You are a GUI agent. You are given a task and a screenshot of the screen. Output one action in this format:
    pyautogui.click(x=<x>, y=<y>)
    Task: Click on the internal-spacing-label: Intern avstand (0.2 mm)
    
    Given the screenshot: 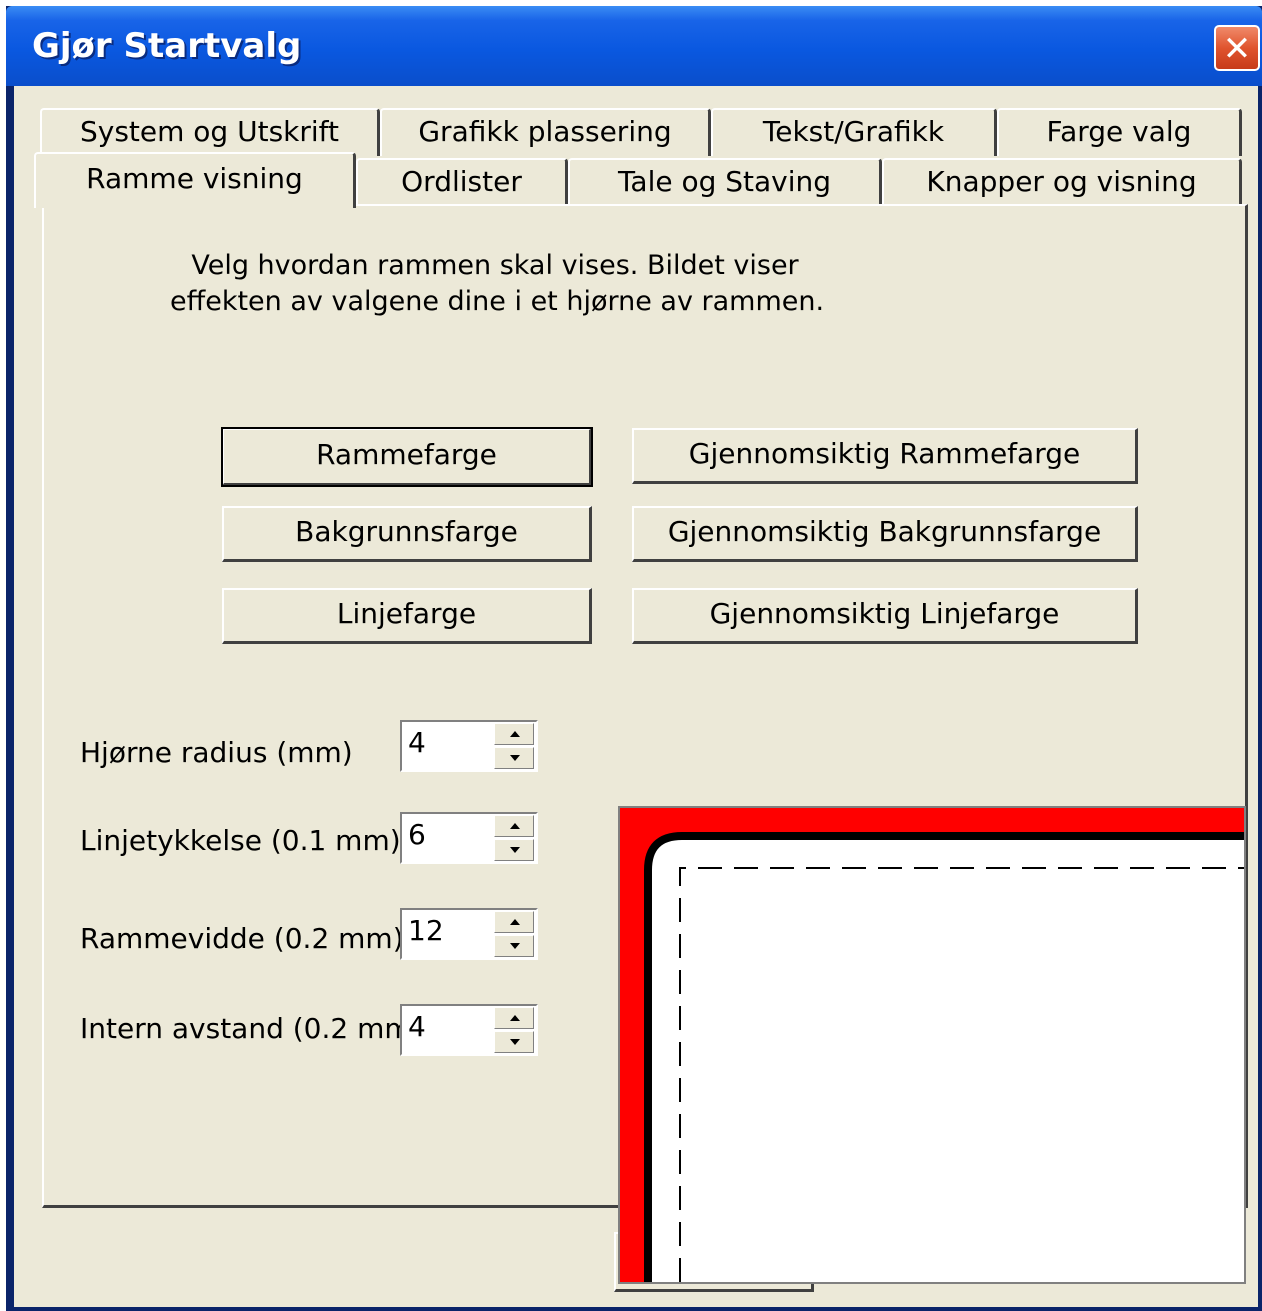 What is the action you would take?
    pyautogui.click(x=251, y=1028)
    